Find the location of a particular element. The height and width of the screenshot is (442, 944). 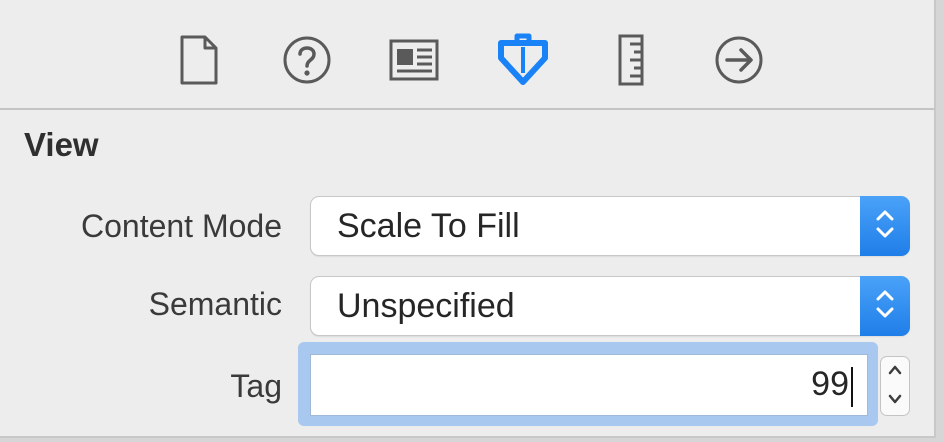

tab-attributes-inspector is located at coordinates (523, 60).